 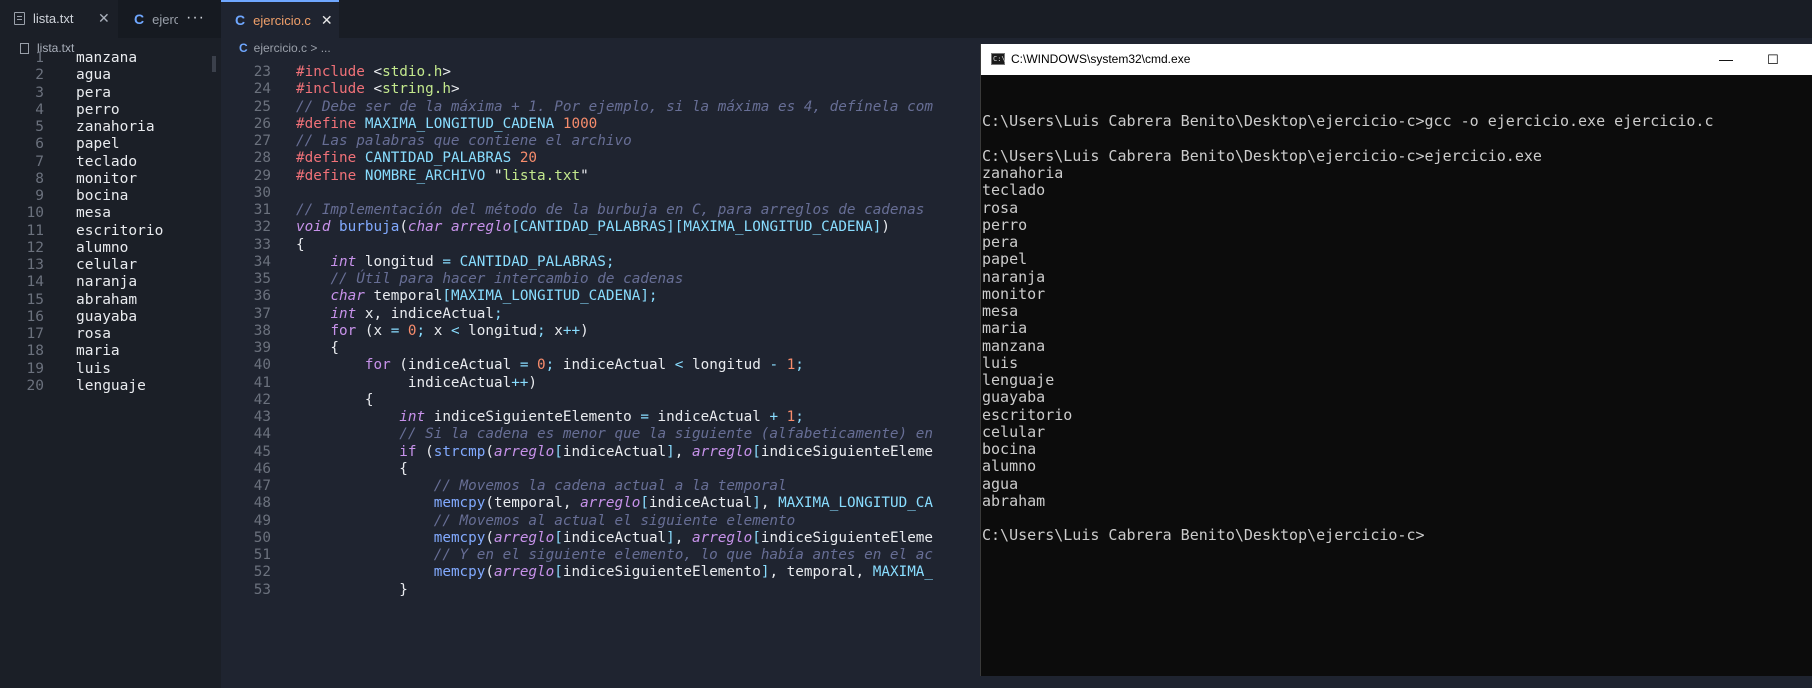 What do you see at coordinates (756, 503) in the screenshot?
I see `code-token: ]` at bounding box center [756, 503].